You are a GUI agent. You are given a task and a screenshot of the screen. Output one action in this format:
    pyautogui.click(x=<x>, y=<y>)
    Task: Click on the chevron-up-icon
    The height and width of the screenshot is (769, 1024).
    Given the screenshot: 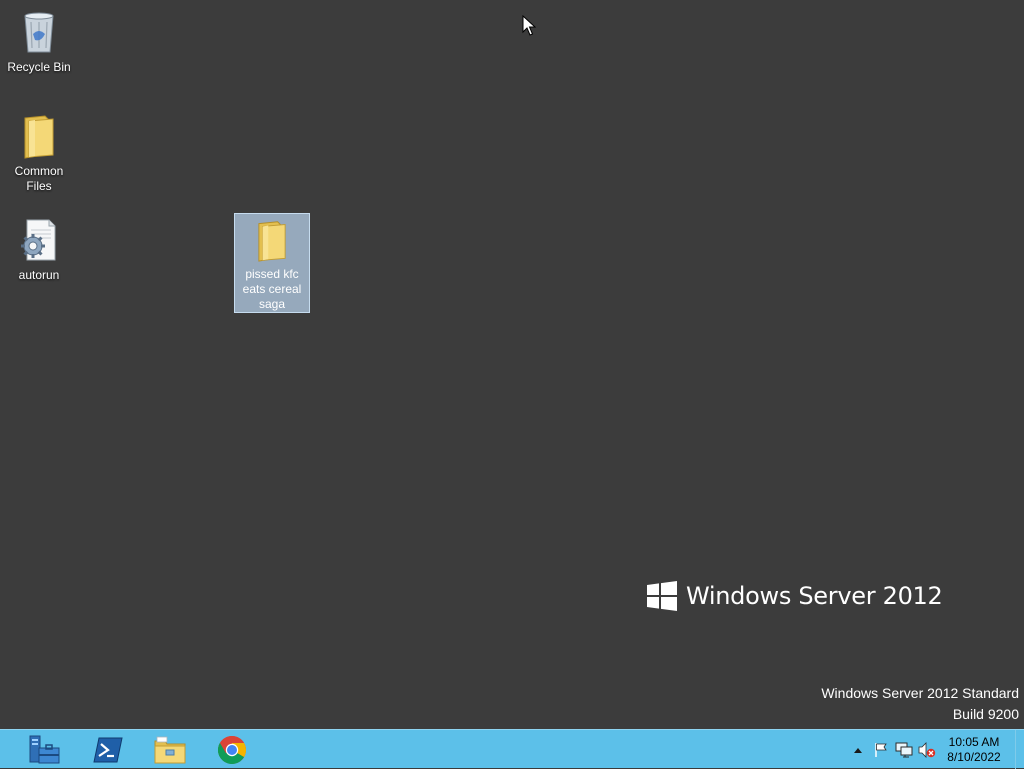 What is the action you would take?
    pyautogui.click(x=858, y=750)
    